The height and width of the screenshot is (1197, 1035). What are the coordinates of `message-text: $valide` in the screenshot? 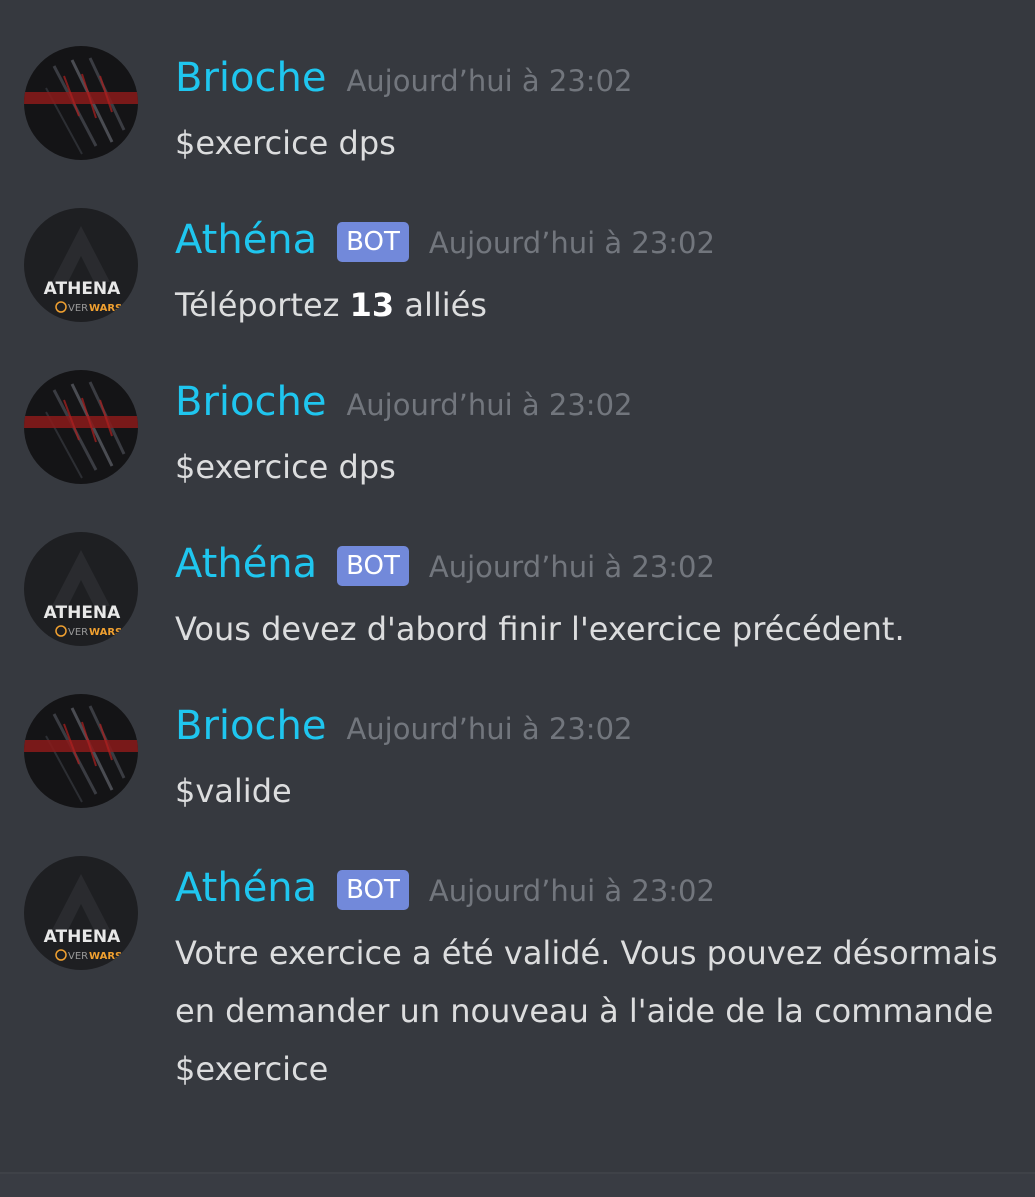 It's located at (233, 791).